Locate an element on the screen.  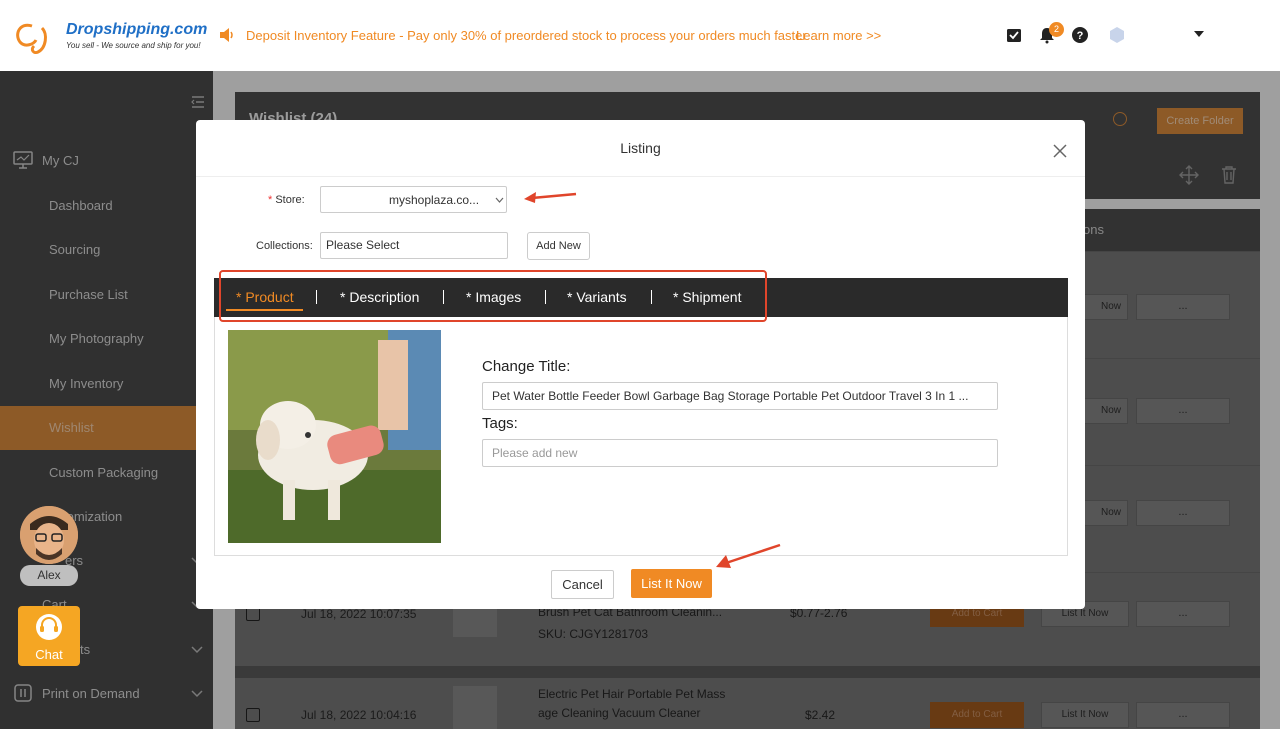
product-image is located at coordinates (334, 436).